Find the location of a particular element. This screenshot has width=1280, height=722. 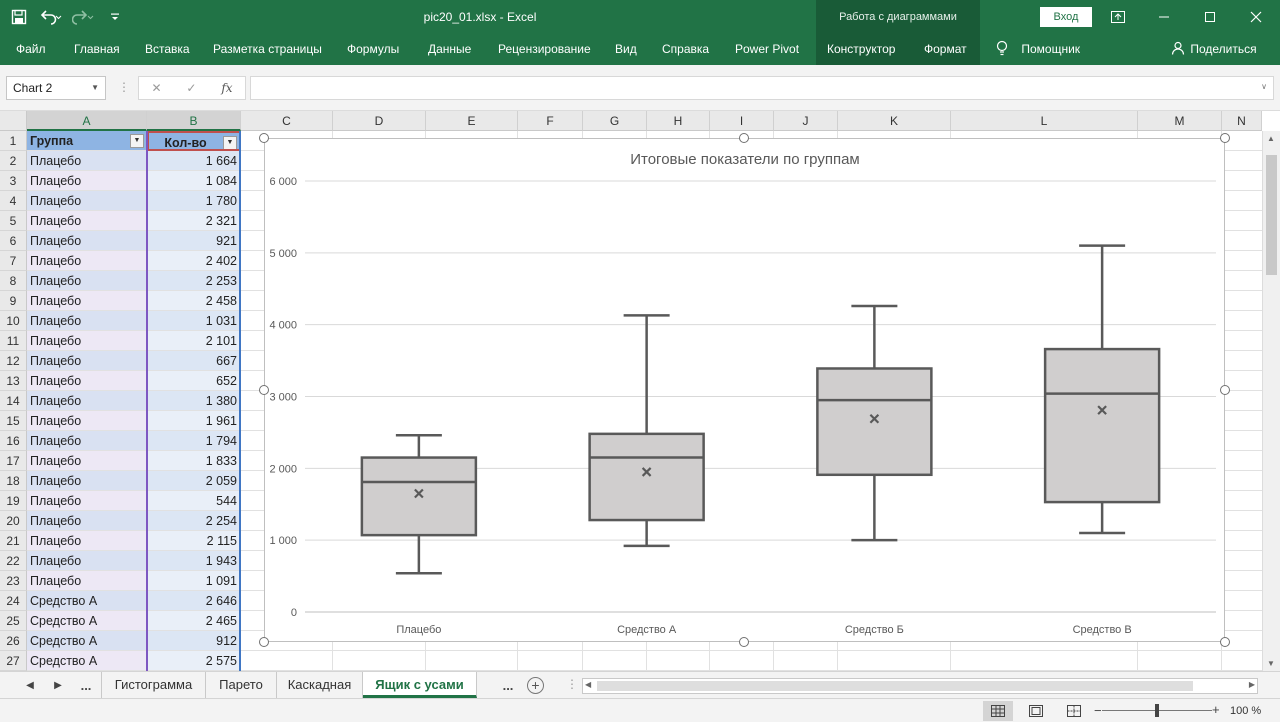

tab-page-layout: Разметка страницы is located at coordinates (267, 49).